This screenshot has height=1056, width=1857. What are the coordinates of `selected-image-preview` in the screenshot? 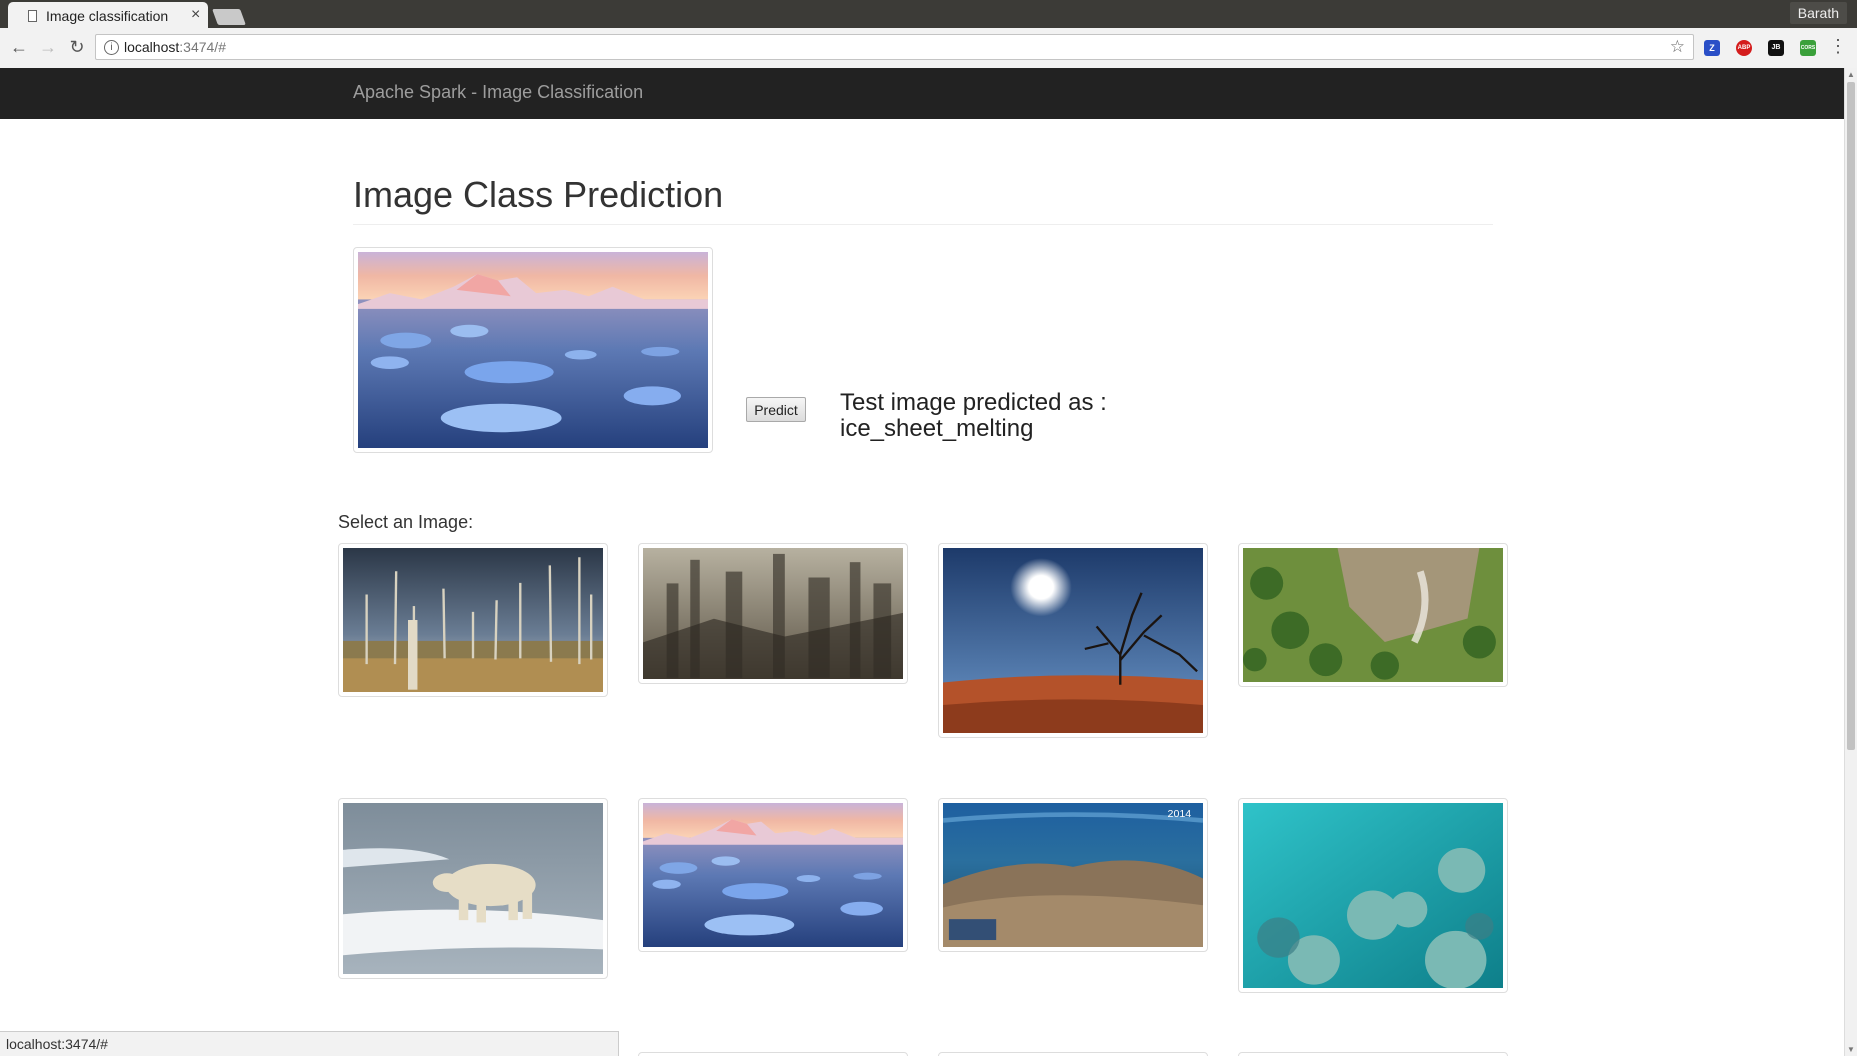 It's located at (533, 350).